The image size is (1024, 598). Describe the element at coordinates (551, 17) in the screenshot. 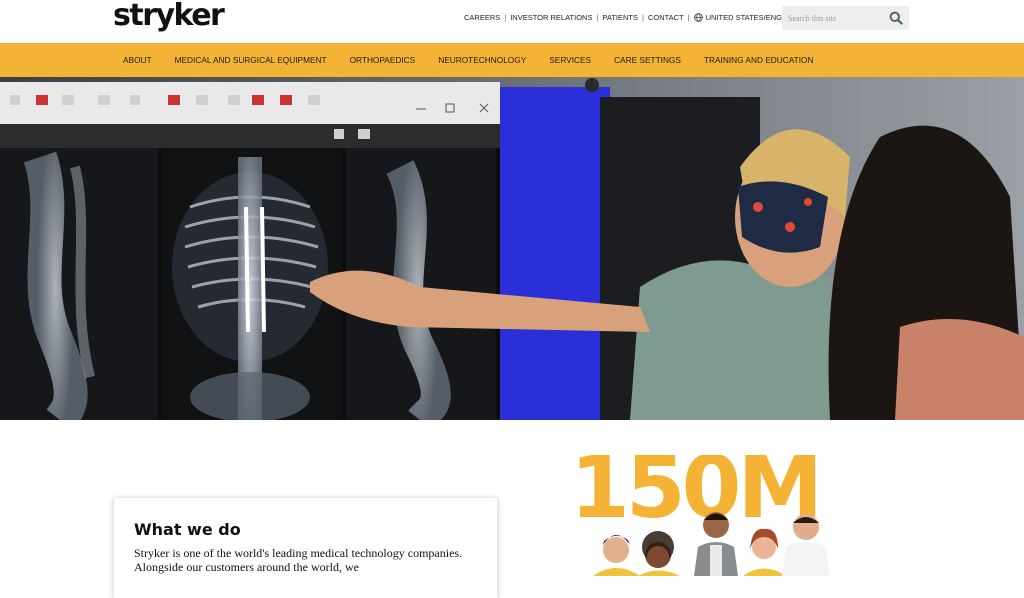

I see `utility-link-investor-relations: INVESTOR RELATIONS` at that location.